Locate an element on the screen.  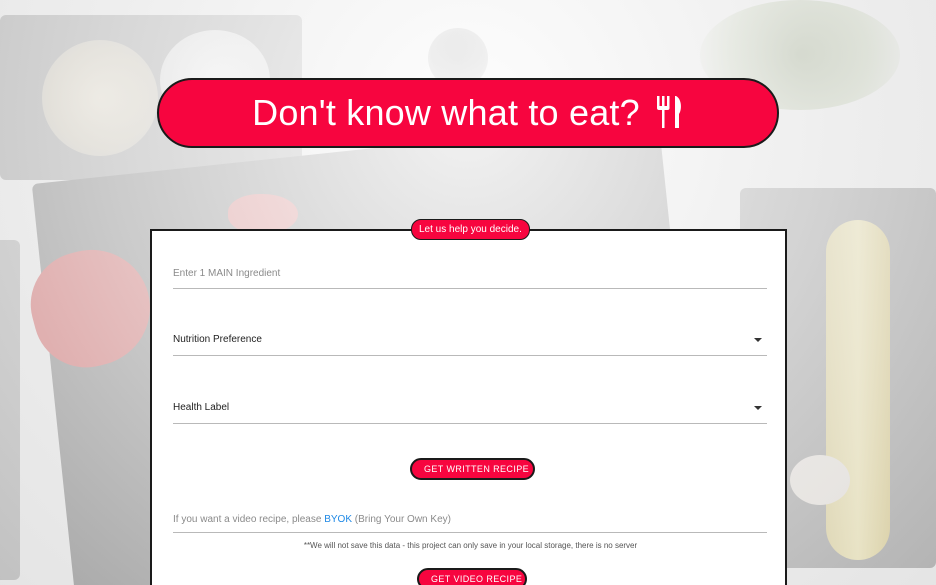
tagline-badge: Let us help you decide. is located at coordinates (470, 229).